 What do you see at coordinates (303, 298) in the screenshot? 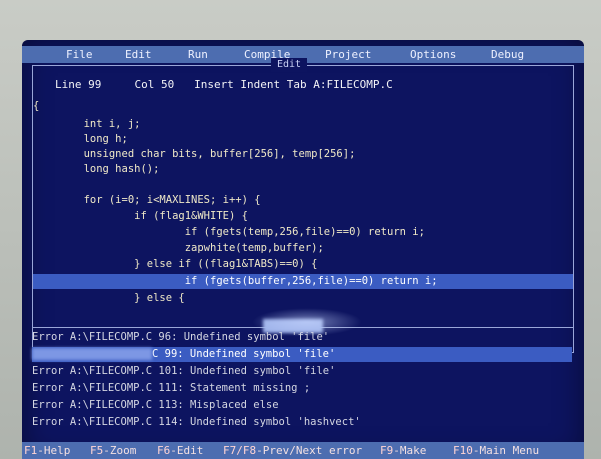
I see `code-line: } else {` at bounding box center [303, 298].